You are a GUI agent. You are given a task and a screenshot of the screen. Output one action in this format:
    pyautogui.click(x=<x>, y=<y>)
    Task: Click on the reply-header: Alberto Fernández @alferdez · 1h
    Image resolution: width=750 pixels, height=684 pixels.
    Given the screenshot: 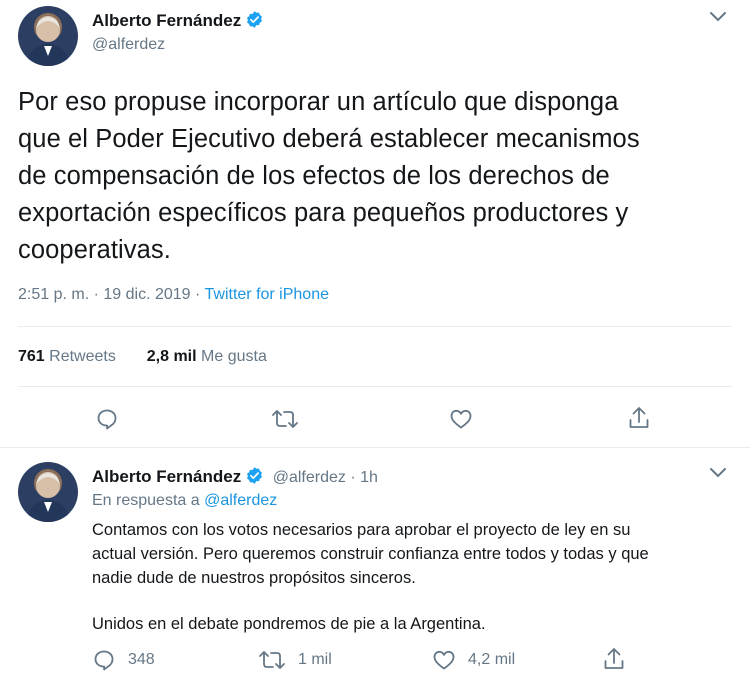 What is the action you would take?
    pyautogui.click(x=235, y=478)
    